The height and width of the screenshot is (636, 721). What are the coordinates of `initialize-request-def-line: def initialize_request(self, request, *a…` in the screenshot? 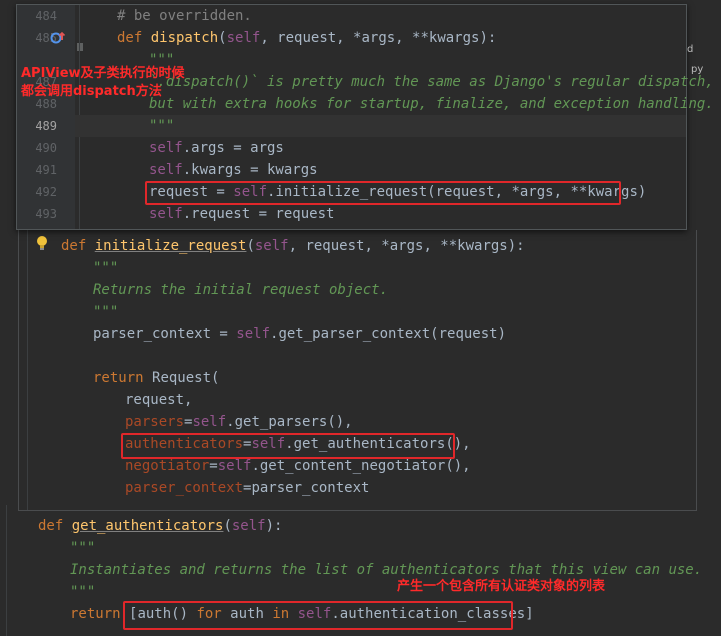 It's located at (293, 246).